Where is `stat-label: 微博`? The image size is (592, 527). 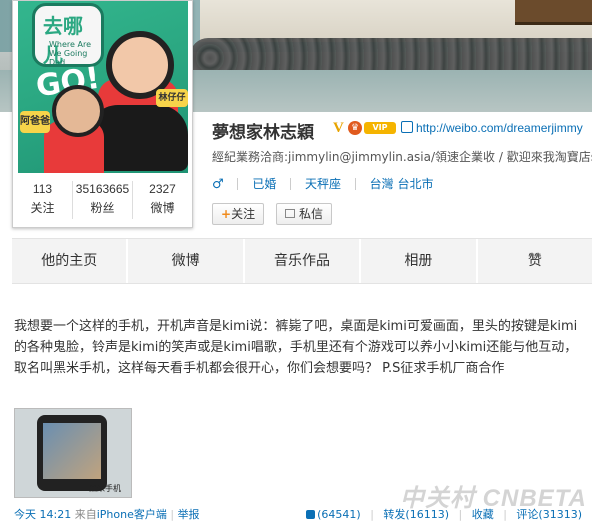
stat-label: 微博 is located at coordinates (162, 208).